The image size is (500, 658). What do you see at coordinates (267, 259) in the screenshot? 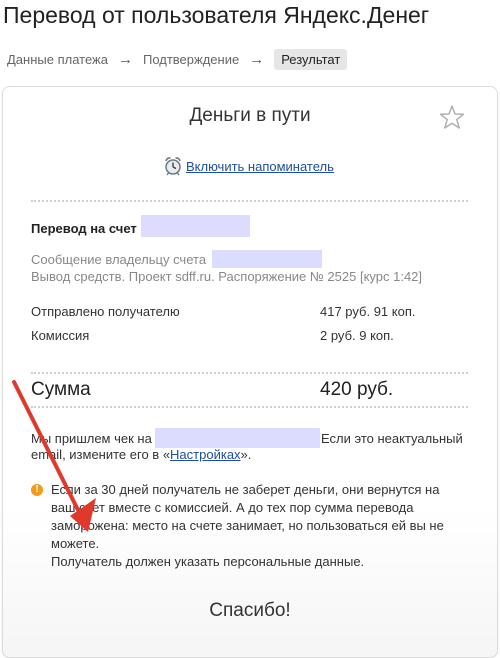
I see `redacted-message` at bounding box center [267, 259].